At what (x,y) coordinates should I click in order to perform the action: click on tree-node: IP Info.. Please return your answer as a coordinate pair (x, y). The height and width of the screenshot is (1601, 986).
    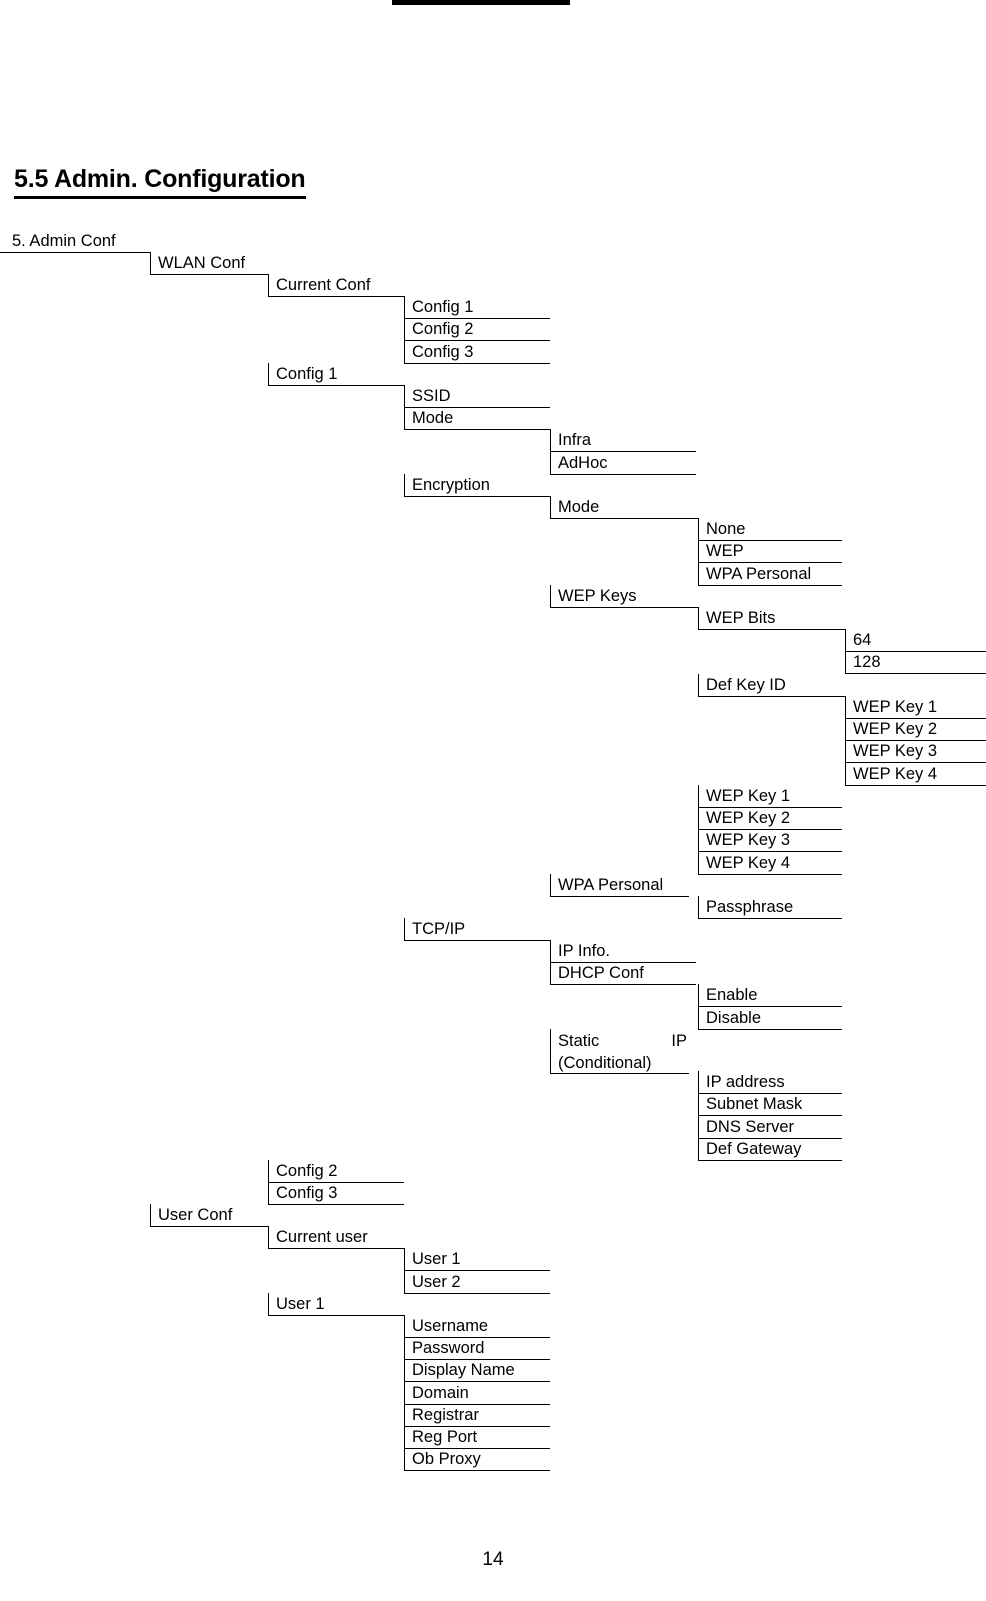
    Looking at the image, I should click on (623, 951).